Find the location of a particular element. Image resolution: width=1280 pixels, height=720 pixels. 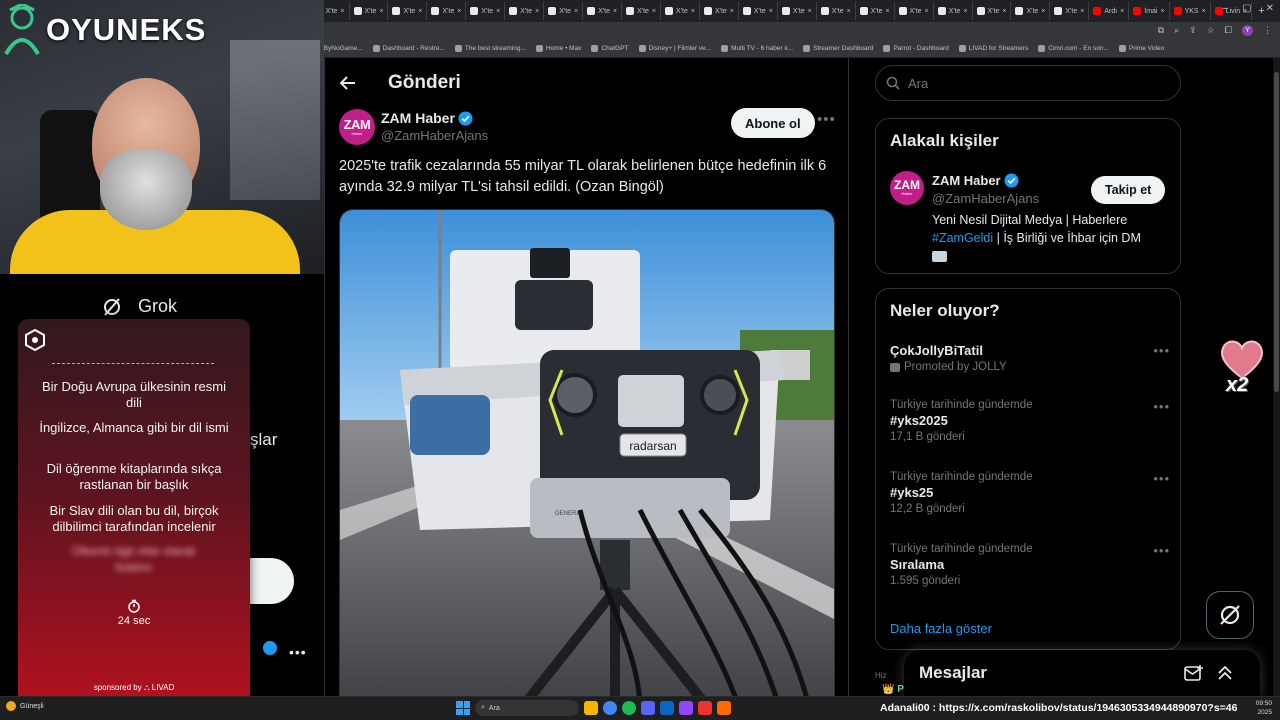

extensions-icon: ⧠ is located at coordinates (1228, 30).